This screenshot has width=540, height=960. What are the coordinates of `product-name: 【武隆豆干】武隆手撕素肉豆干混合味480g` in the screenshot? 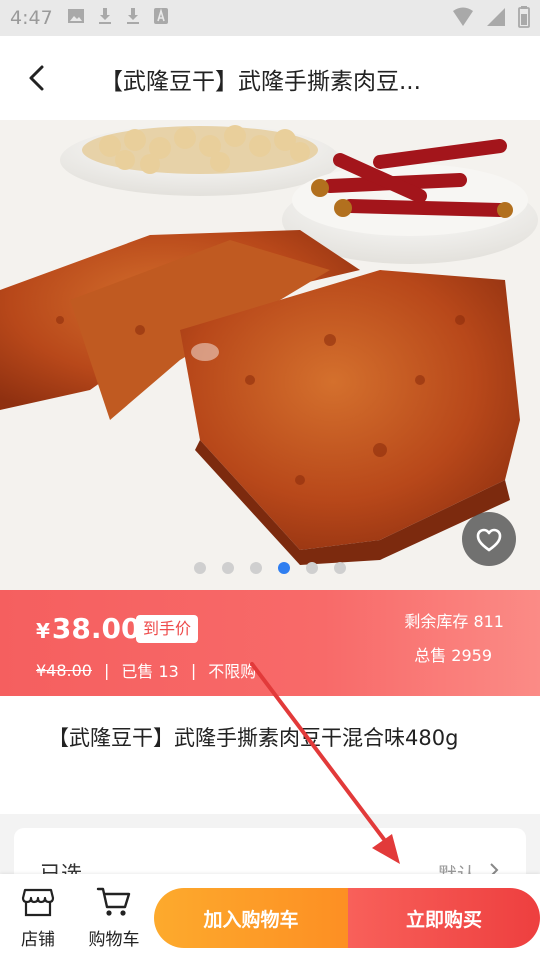 It's located at (253, 738).